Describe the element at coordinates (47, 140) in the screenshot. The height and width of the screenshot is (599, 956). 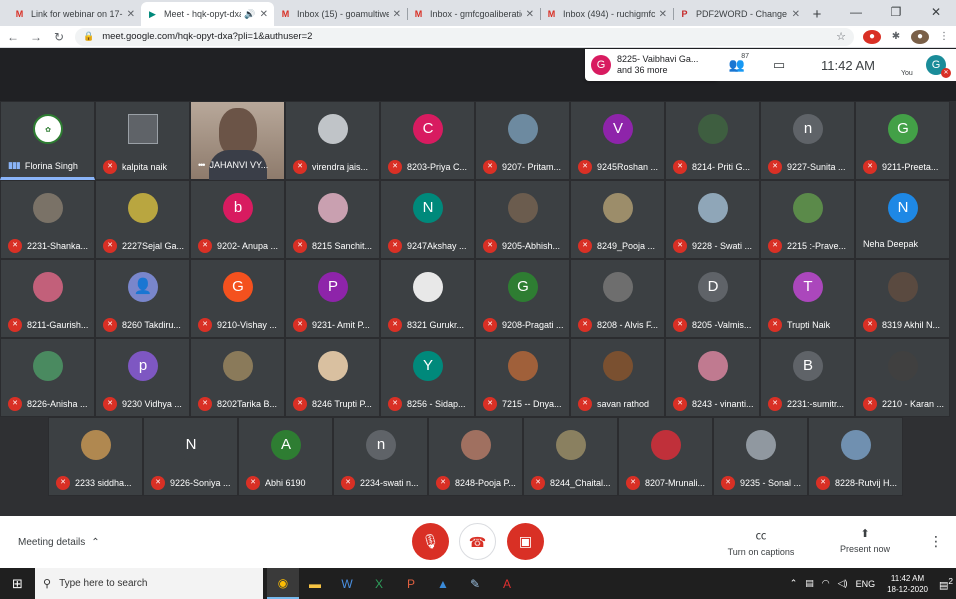
I see `participant-tile: ✿ ▮▮▮ Florina Singh` at that location.